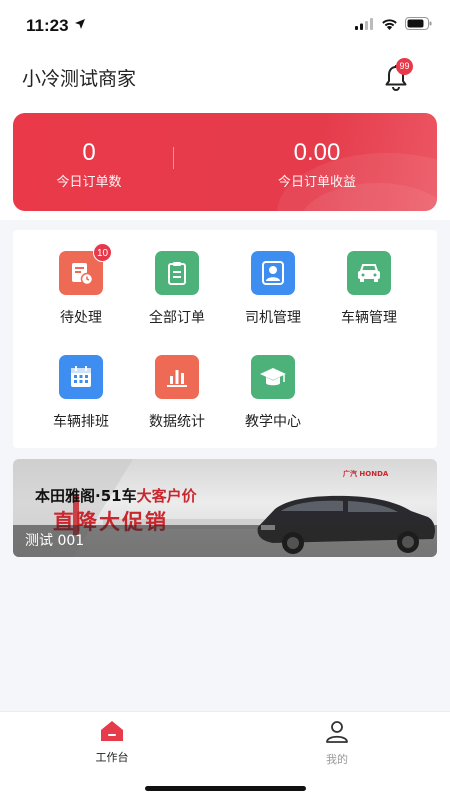 This screenshot has width=450, height=800. What do you see at coordinates (225, 162) in the screenshot?
I see `stats-card: 0 今日订单数 0.00 今日订单收益` at bounding box center [225, 162].